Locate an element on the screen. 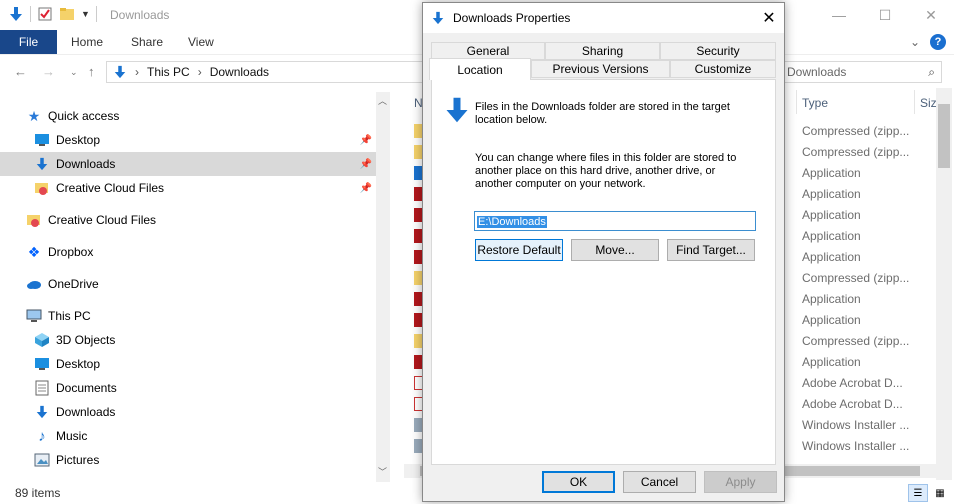 Image resolution: width=954 pixels, height=504 pixels. ok-button: OK is located at coordinates (578, 482).